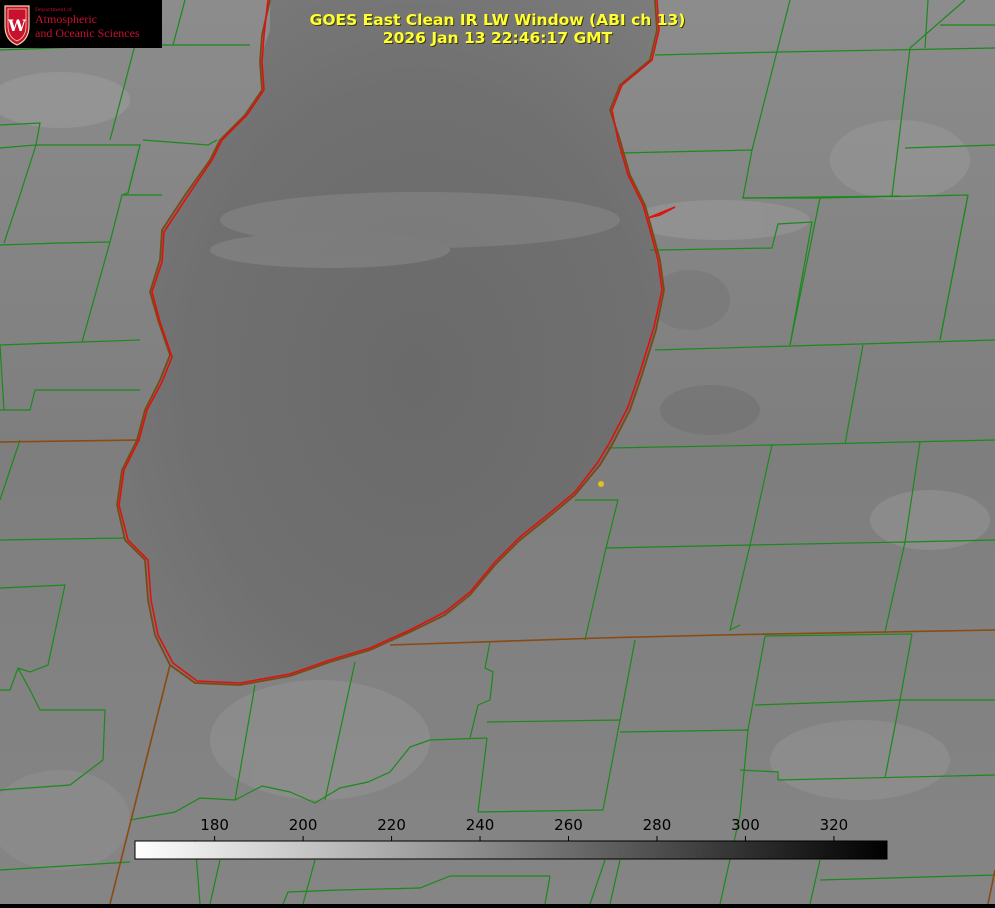 The height and width of the screenshot is (908, 995). What do you see at coordinates (568, 825) in the screenshot?
I see `colorbar-tick-label: 260` at bounding box center [568, 825].